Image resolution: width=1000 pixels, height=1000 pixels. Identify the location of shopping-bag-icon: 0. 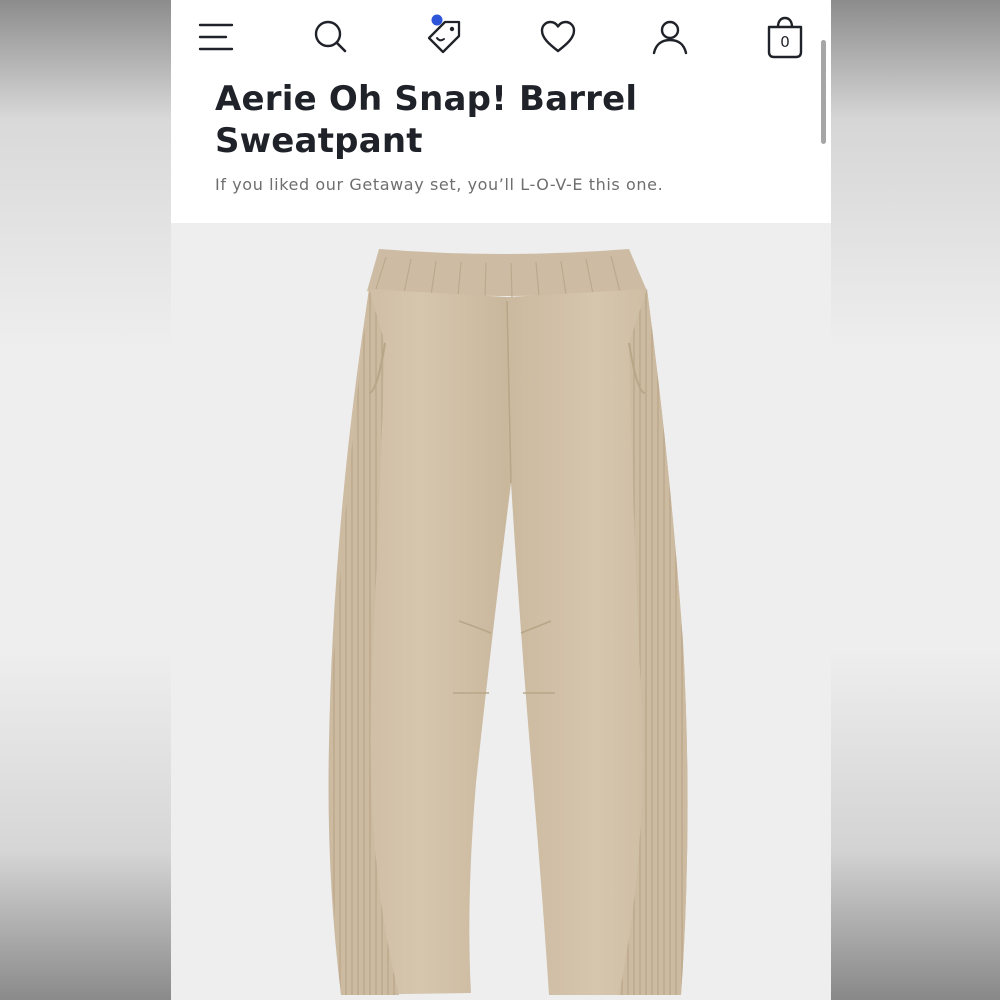
(785, 37).